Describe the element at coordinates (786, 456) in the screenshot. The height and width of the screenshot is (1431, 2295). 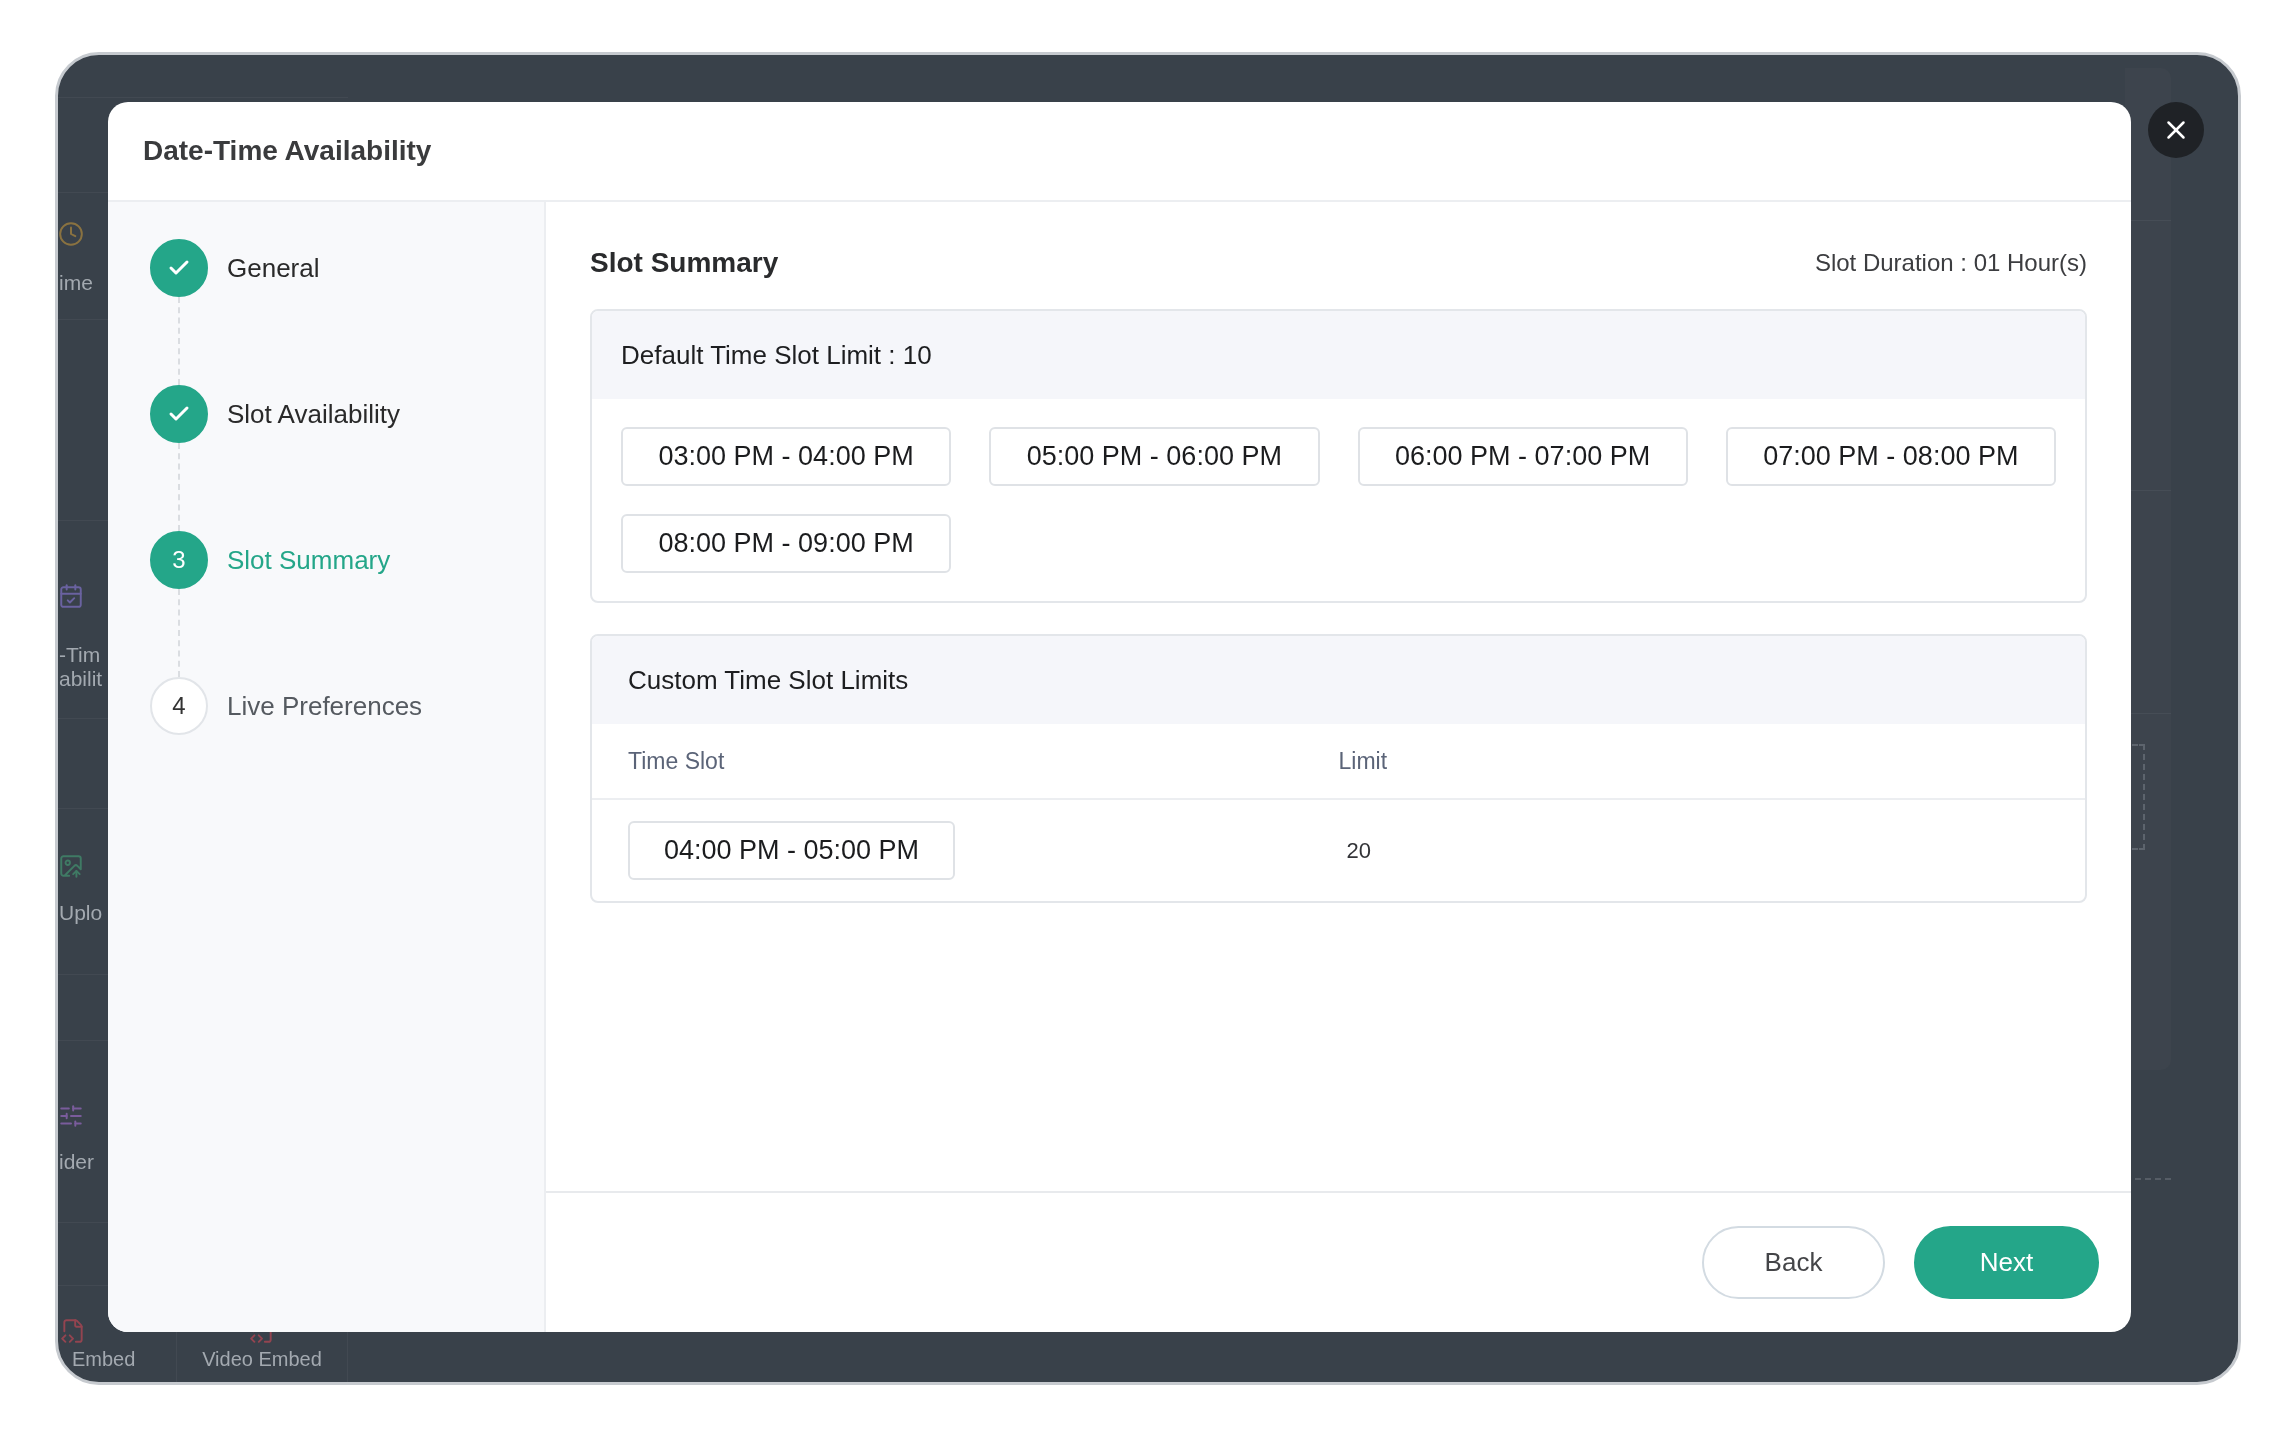
I see `time-slot-chip: 03:00 PM - 04:00 PM` at that location.